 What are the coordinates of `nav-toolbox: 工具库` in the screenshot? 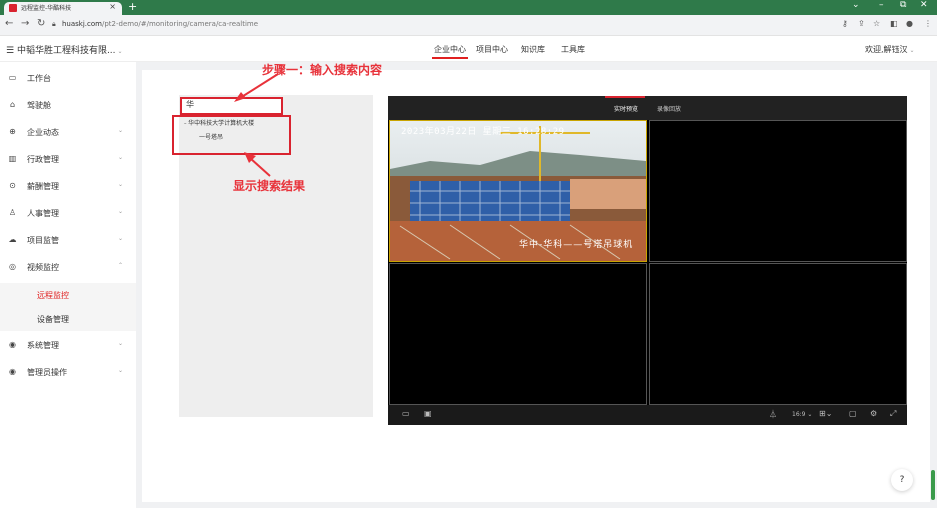 It's located at (573, 49).